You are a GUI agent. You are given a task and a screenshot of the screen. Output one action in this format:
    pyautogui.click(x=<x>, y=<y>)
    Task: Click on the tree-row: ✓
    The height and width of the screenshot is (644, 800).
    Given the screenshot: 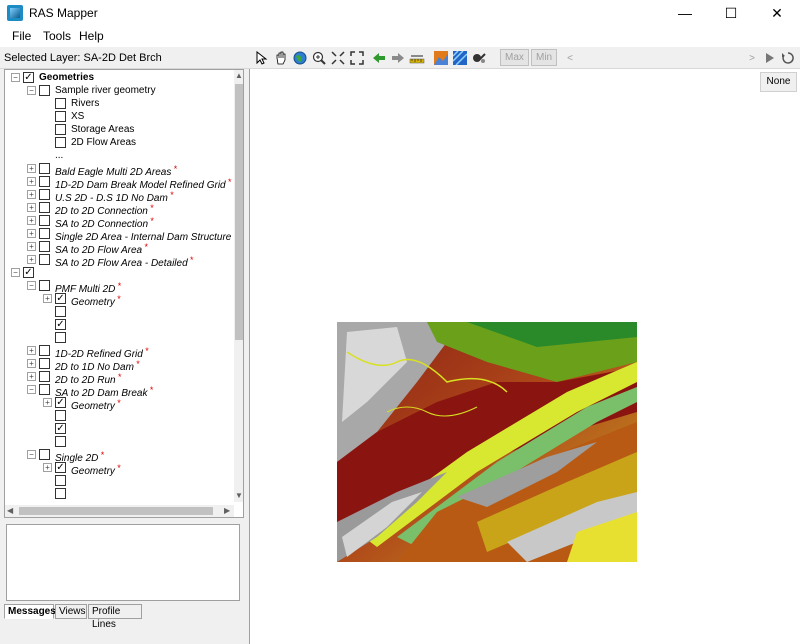 What is the action you would take?
    pyautogui.click(x=119, y=429)
    